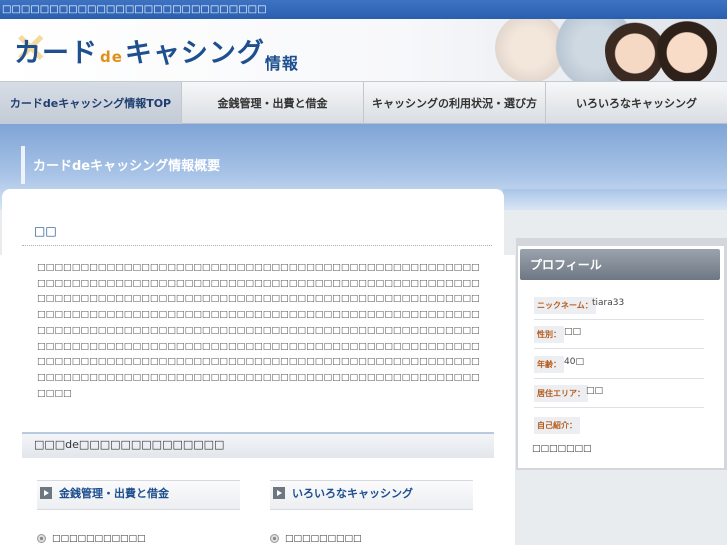 The height and width of the screenshot is (545, 727). I want to click on category-heading: □□□de□□□□□□□□□□□□□□, so click(258, 445).